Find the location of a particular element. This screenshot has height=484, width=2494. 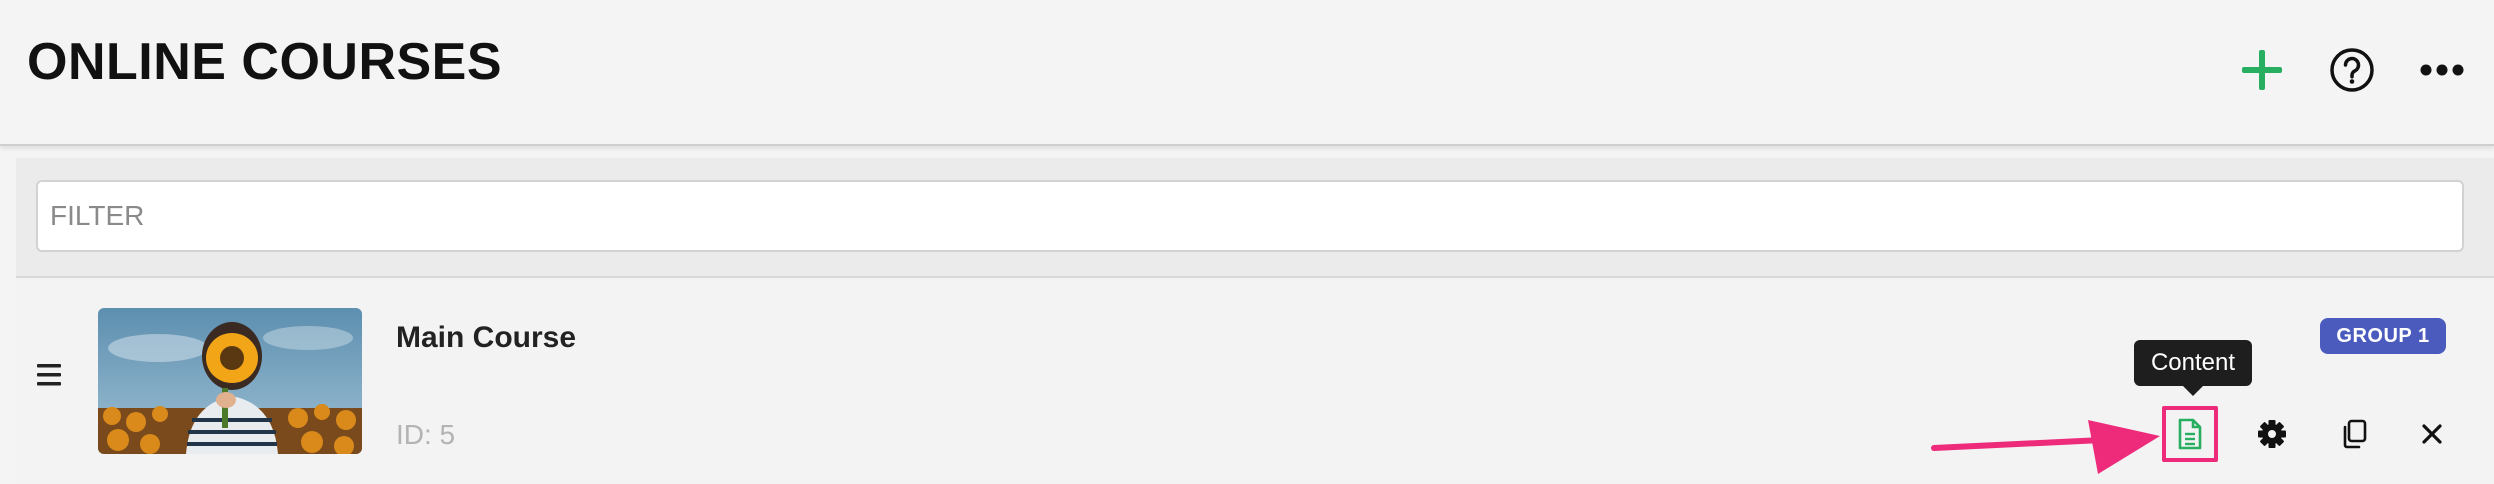

course-thumbnail is located at coordinates (230, 381).